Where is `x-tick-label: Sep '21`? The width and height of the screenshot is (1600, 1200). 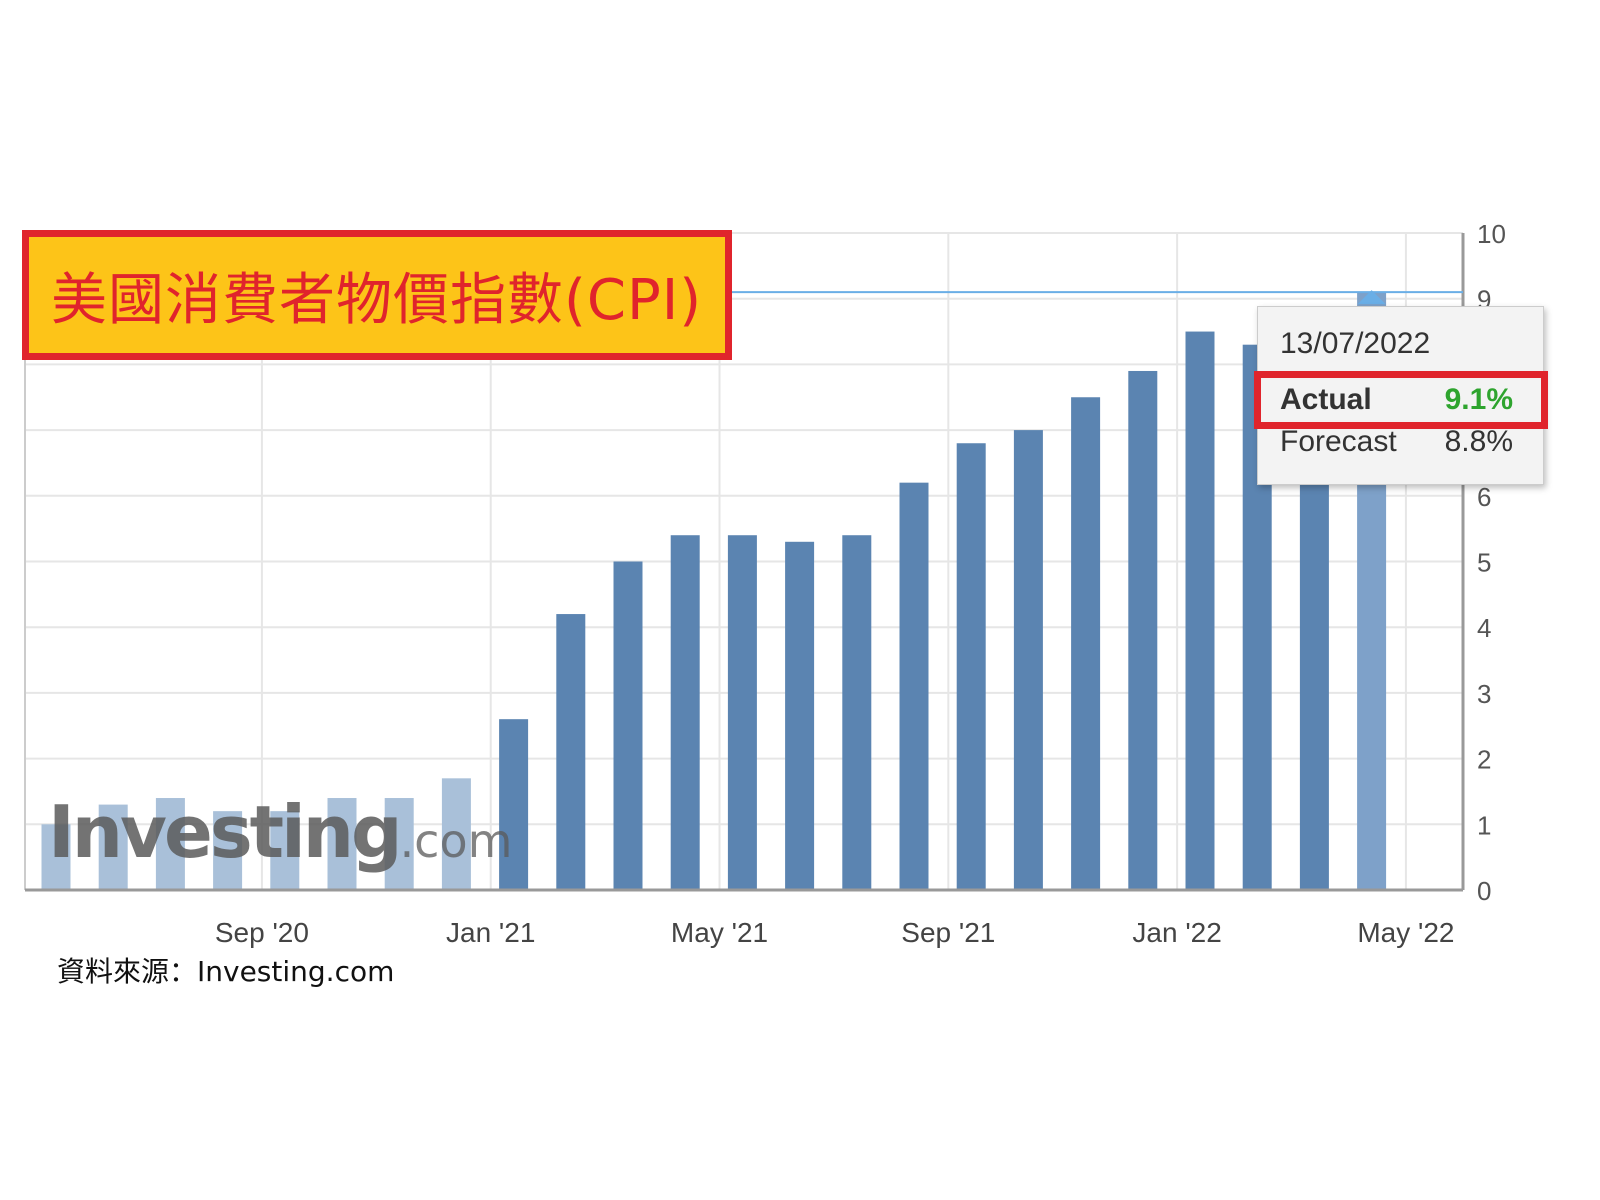
x-tick-label: Sep '21 is located at coordinates (948, 932).